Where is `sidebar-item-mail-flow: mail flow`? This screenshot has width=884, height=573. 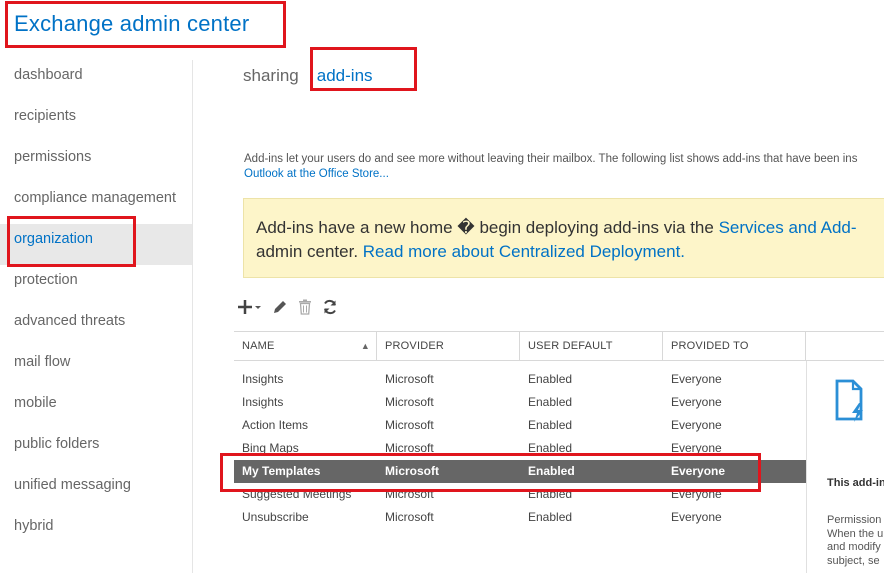
sidebar-item-mail-flow: mail flow is located at coordinates (96, 367).